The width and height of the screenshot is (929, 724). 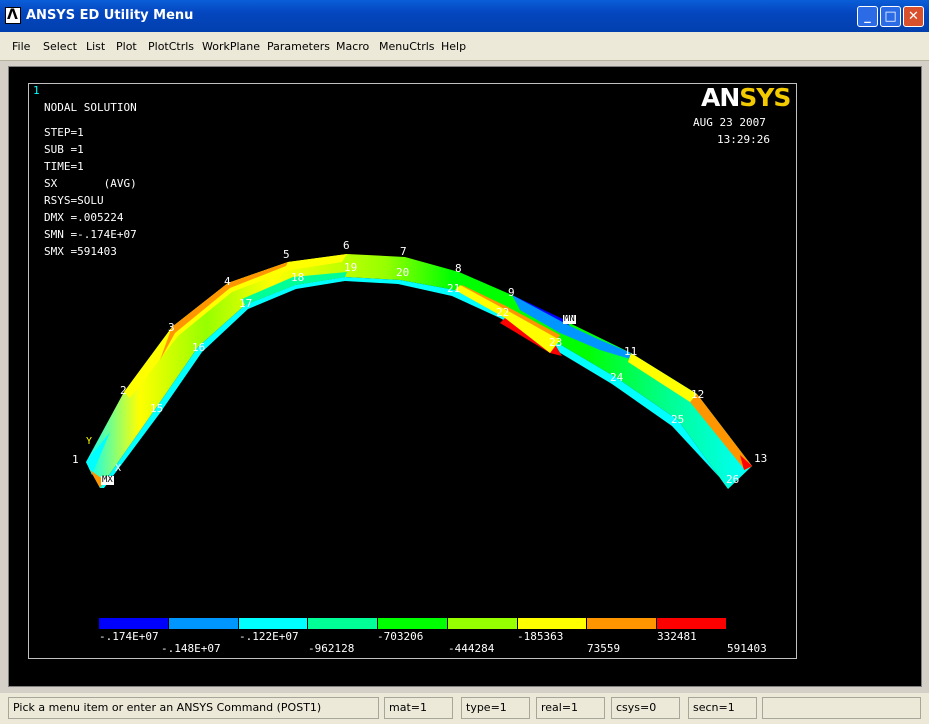 What do you see at coordinates (286, 254) in the screenshot?
I see `node-label: 5` at bounding box center [286, 254].